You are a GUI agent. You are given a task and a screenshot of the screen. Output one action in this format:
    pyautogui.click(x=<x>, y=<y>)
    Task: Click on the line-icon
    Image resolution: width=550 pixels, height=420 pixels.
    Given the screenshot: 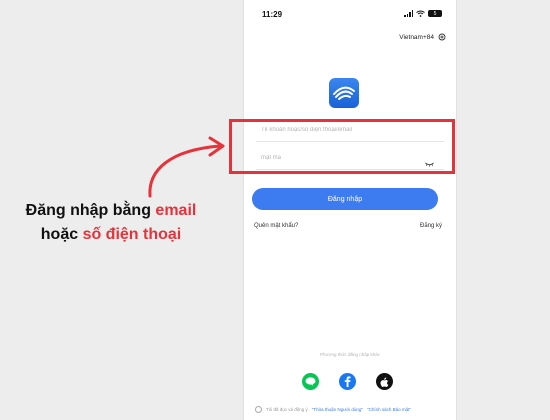 What is the action you would take?
    pyautogui.click(x=310, y=381)
    